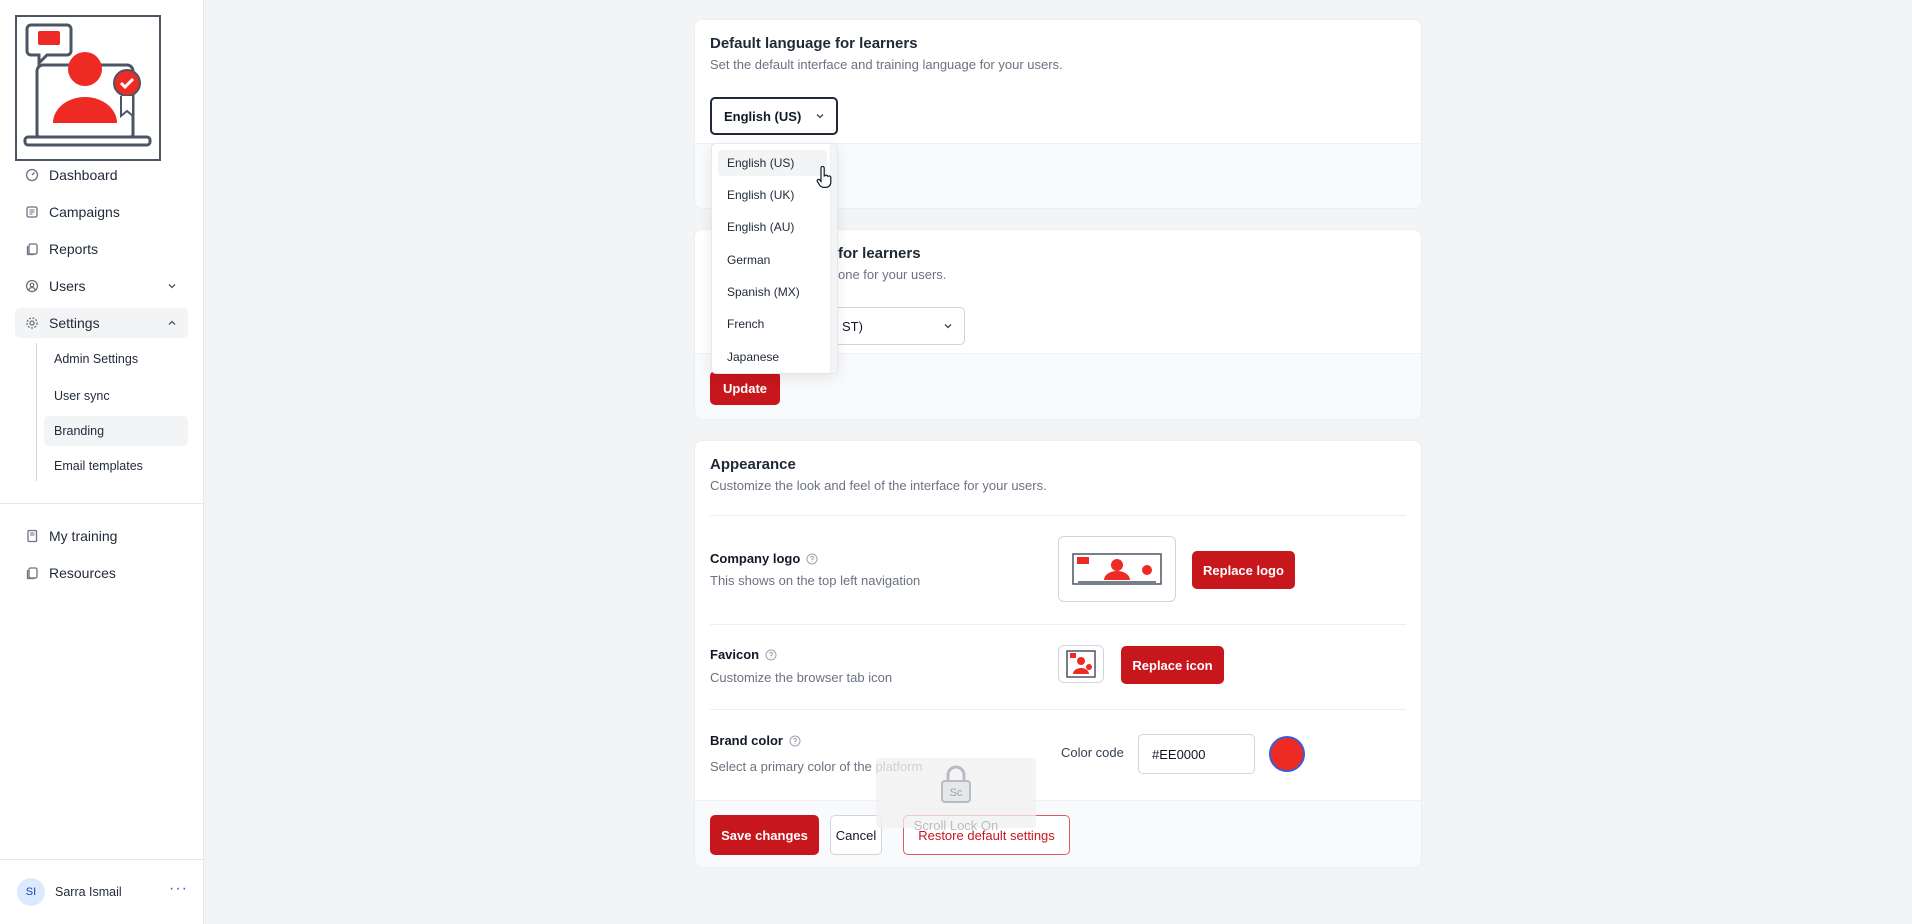 This screenshot has width=1912, height=924. What do you see at coordinates (772, 163) in the screenshot?
I see `language-option: English (US)` at bounding box center [772, 163].